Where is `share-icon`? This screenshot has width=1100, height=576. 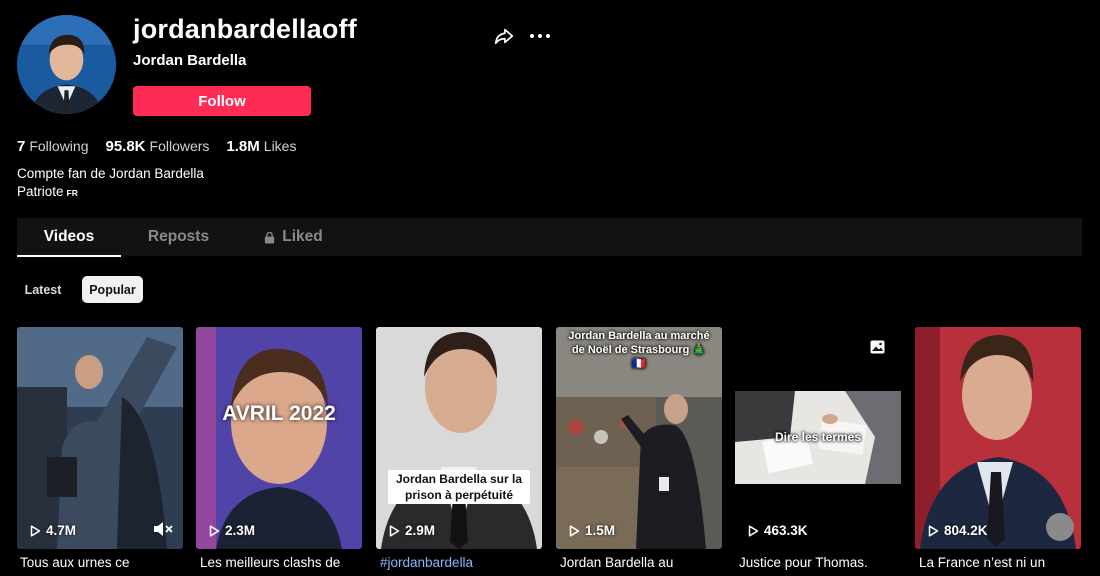
share-icon is located at coordinates (504, 36).